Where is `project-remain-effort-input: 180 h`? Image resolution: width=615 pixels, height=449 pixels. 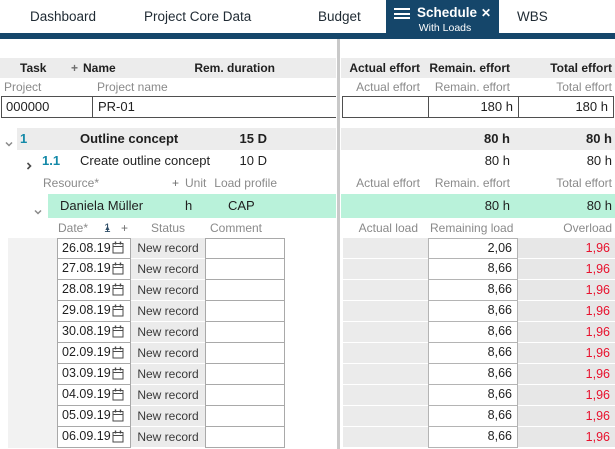 project-remain-effort-input: 180 h is located at coordinates (473, 107).